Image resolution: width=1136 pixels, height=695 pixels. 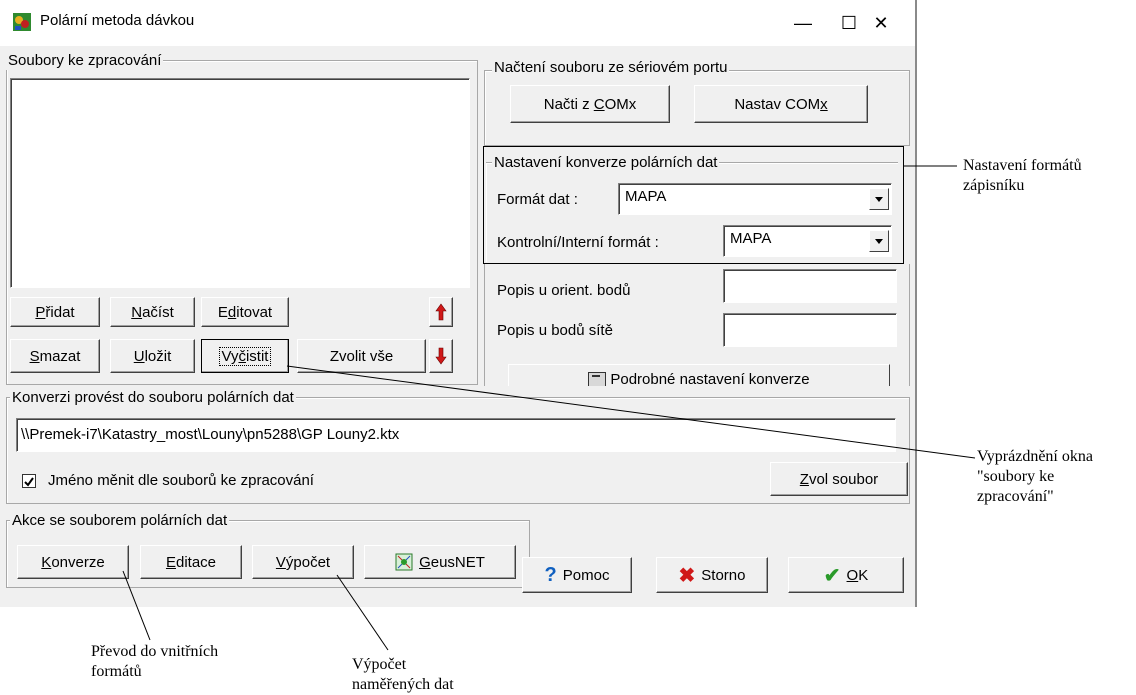 What do you see at coordinates (403, 675) in the screenshot?
I see `compute-note: Výpočet naměřených dat` at bounding box center [403, 675].